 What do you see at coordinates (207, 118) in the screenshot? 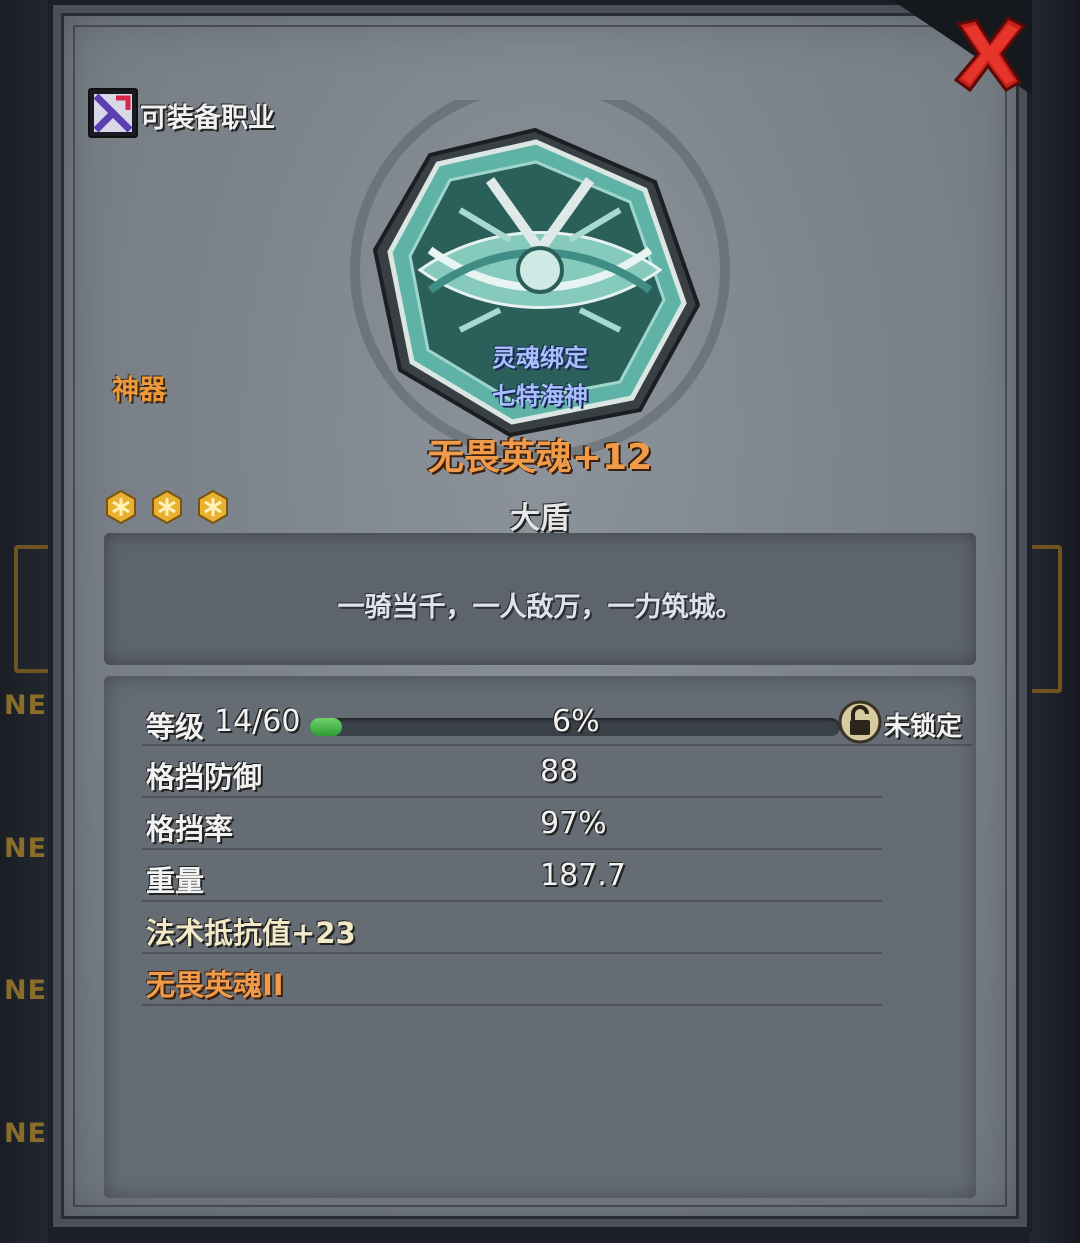
I see `job-class-label: 可装备职业` at bounding box center [207, 118].